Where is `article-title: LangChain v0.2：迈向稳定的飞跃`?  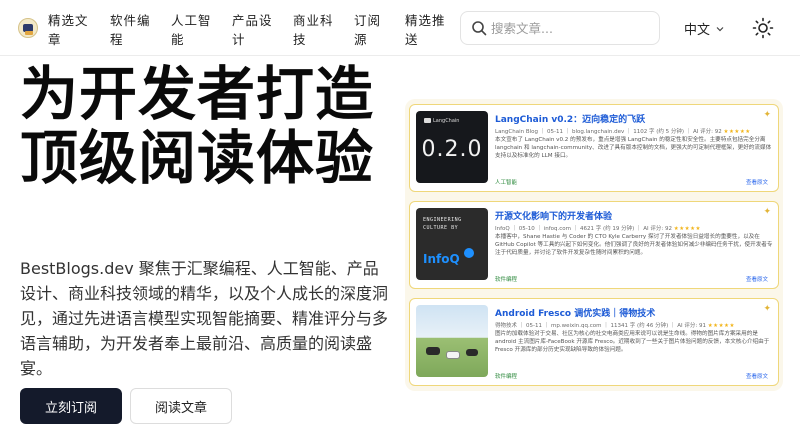 article-title: LangChain v0.2：迈向稳定的飞跃 is located at coordinates (570, 118).